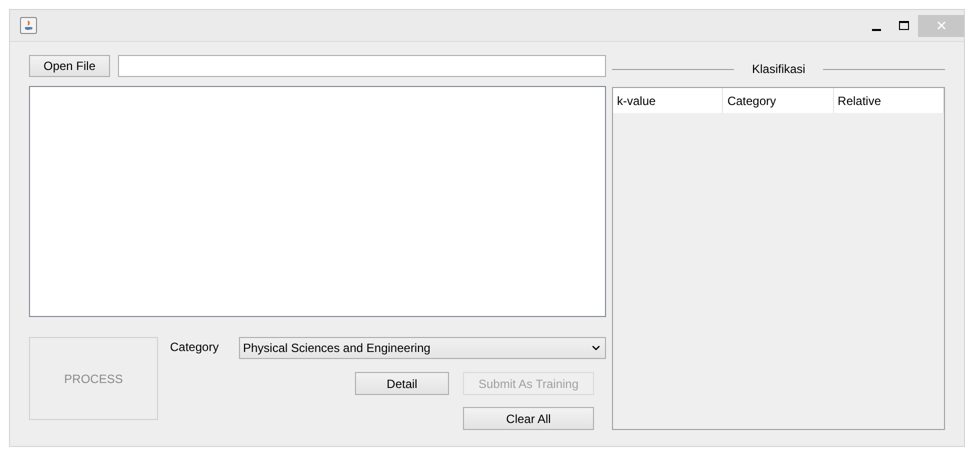 The width and height of the screenshot is (965, 451). What do you see at coordinates (422, 348) in the screenshot?
I see `category-dropdown: Physical Sciences and Engineering` at bounding box center [422, 348].